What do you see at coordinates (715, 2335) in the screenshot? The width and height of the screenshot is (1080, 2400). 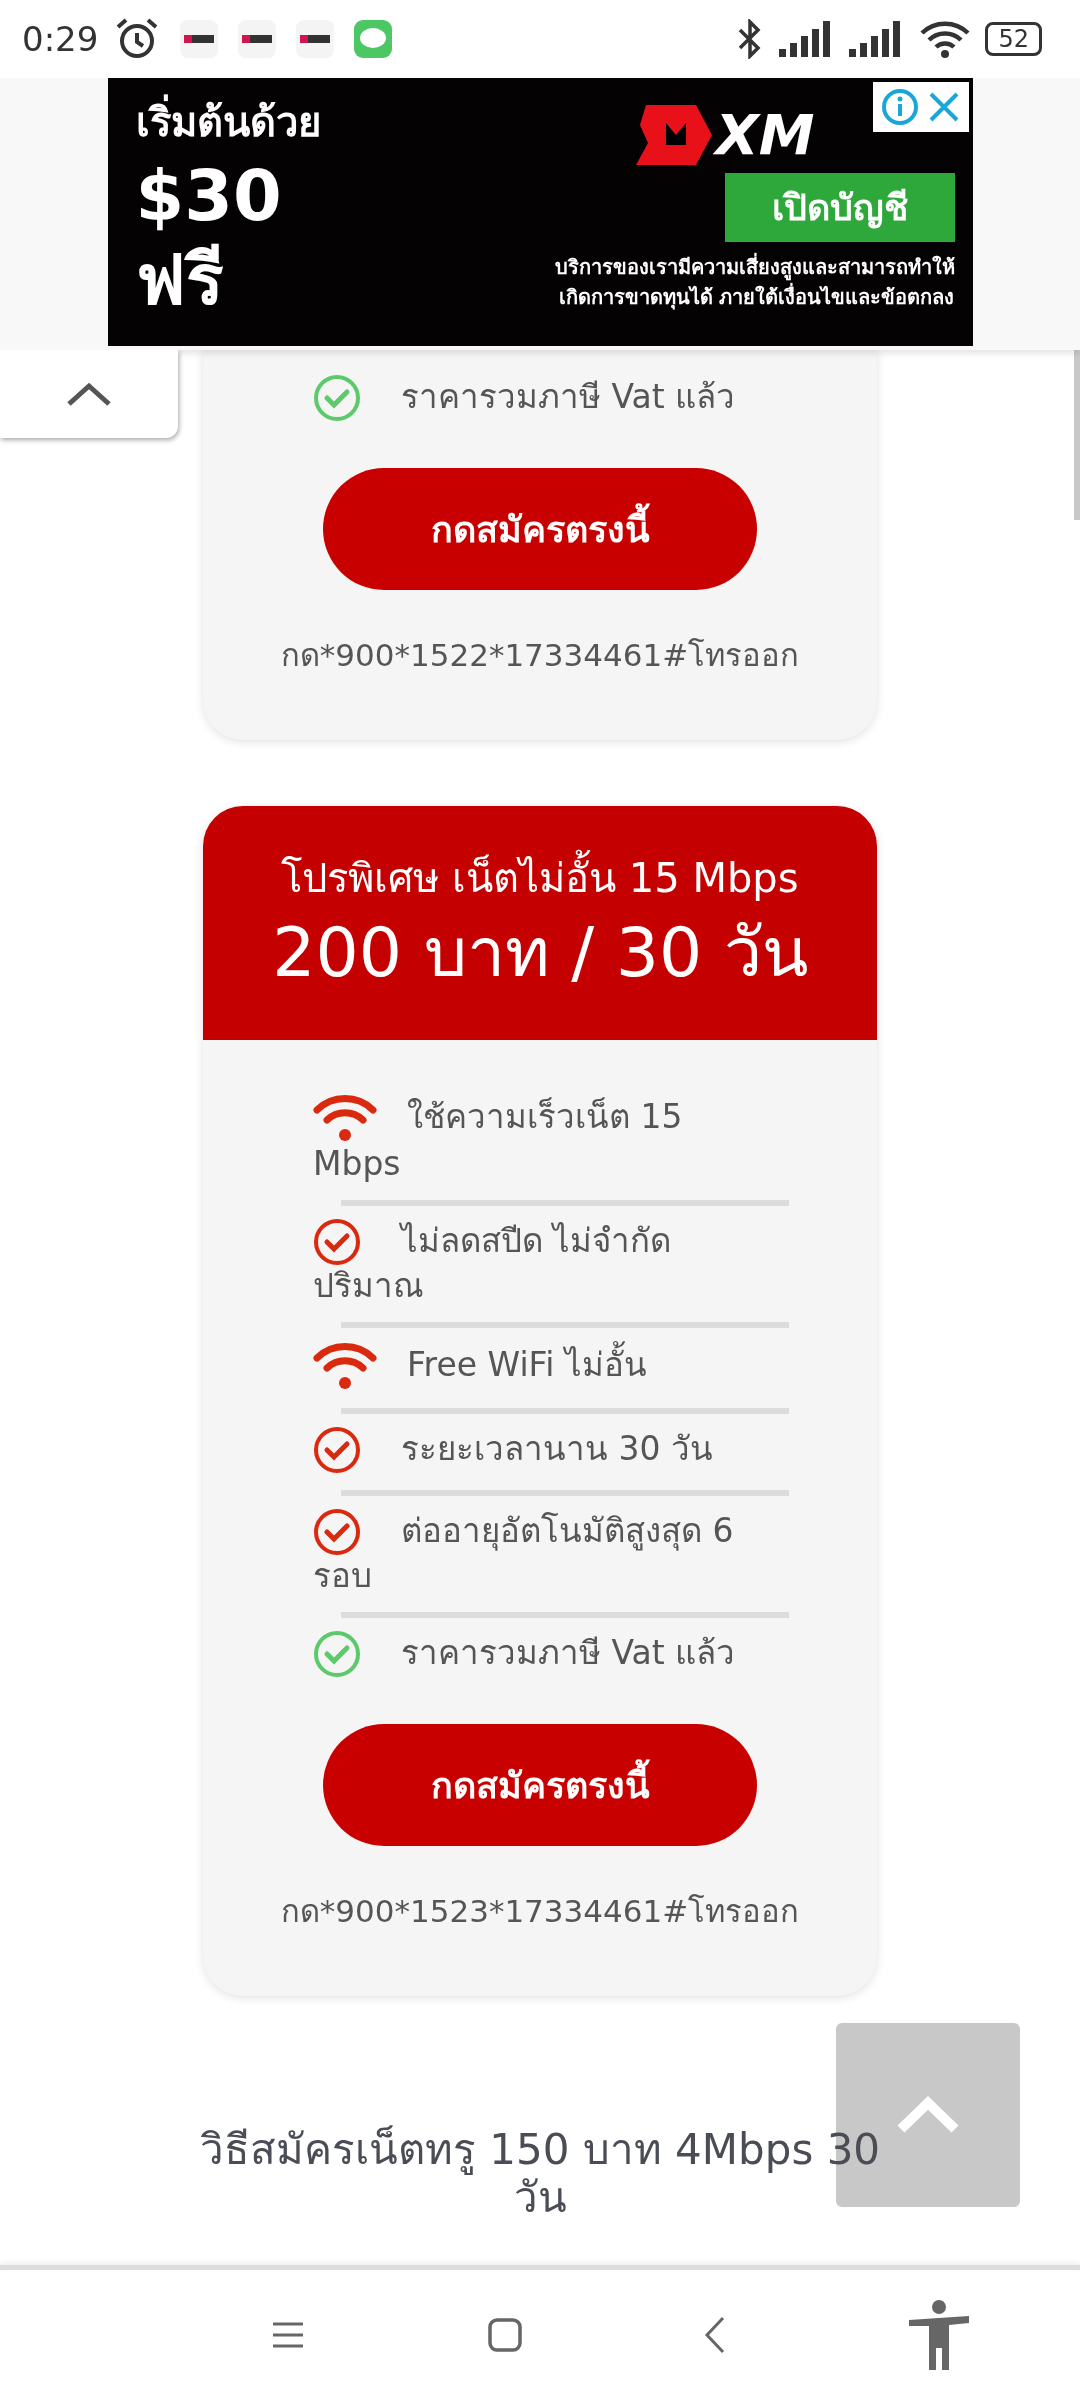 I see `back-icon` at bounding box center [715, 2335].